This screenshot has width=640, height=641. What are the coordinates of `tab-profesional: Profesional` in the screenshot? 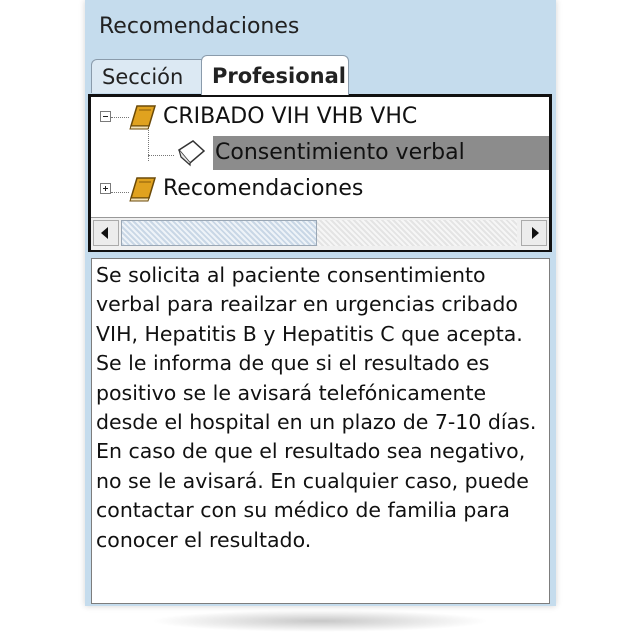 It's located at (275, 75).